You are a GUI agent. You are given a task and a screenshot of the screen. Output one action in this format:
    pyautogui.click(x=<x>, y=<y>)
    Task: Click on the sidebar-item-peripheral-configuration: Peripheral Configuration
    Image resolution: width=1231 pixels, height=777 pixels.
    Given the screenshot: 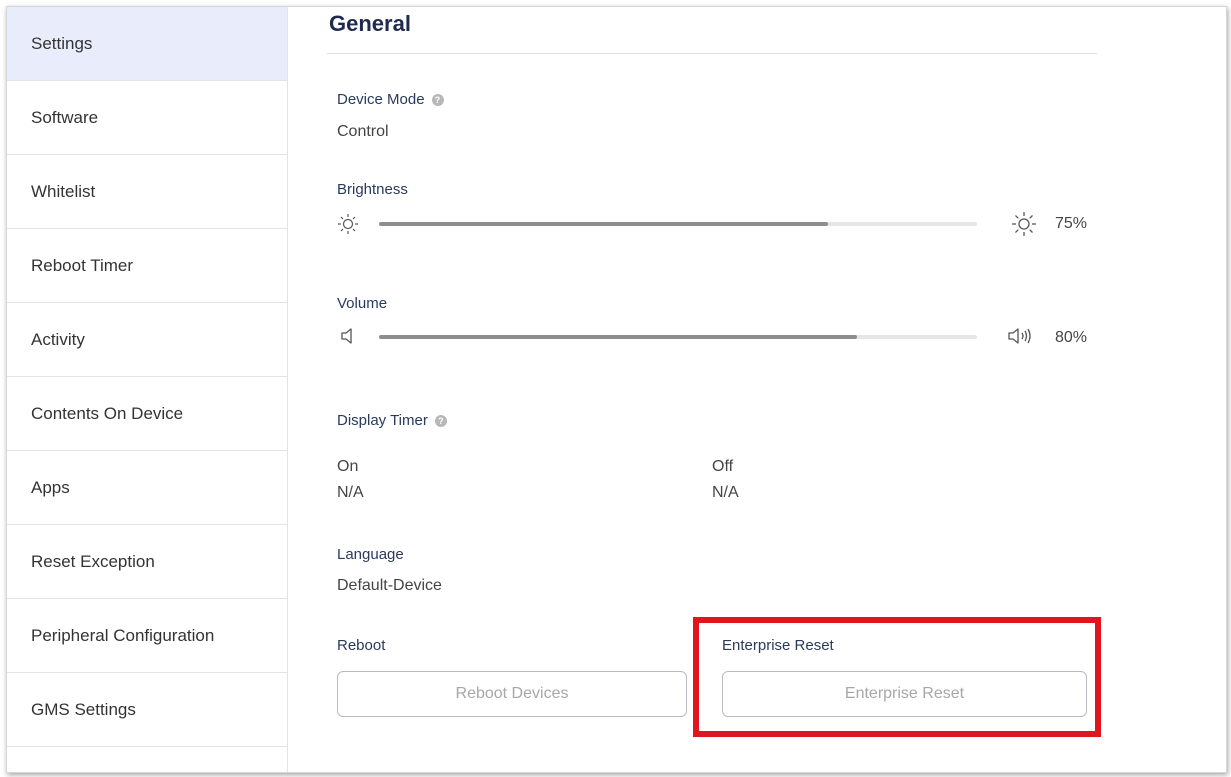 What is the action you would take?
    pyautogui.click(x=147, y=636)
    